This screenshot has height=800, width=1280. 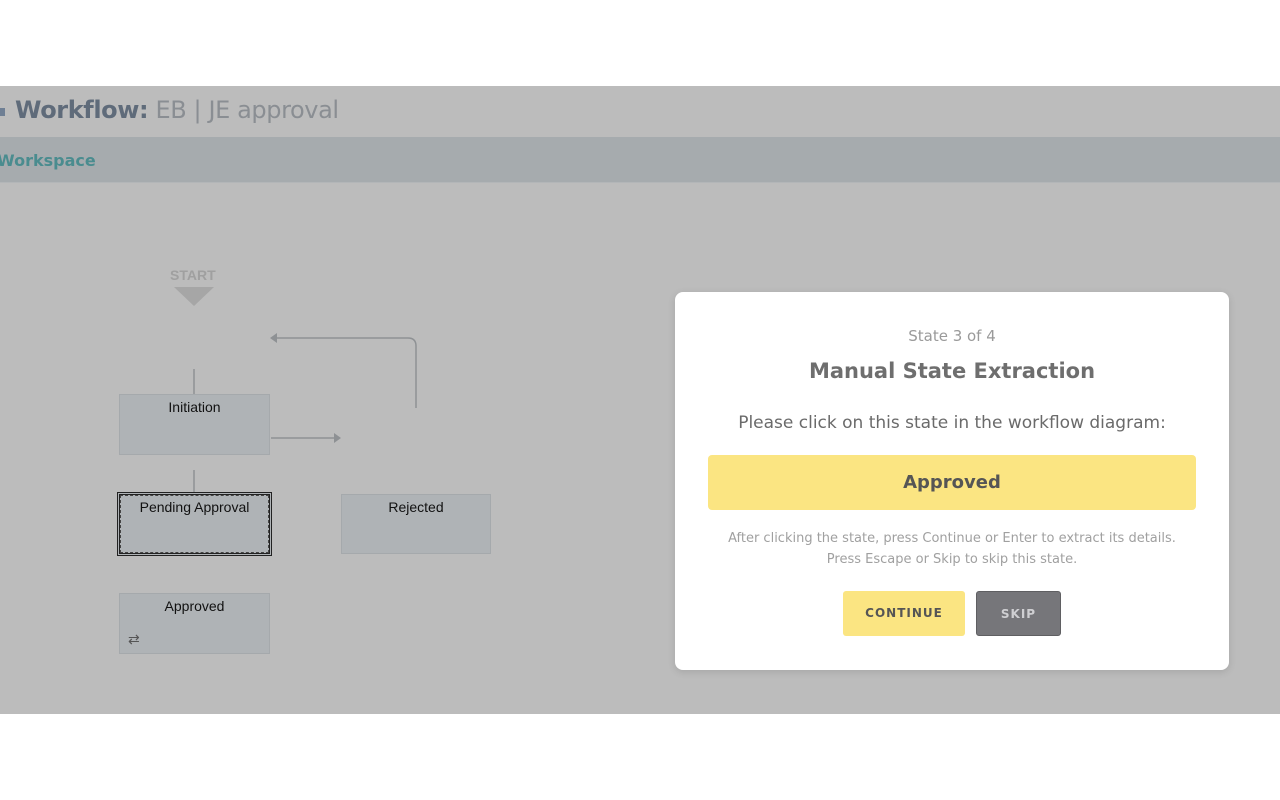 I want to click on diagram-edges, so click(x=295, y=398).